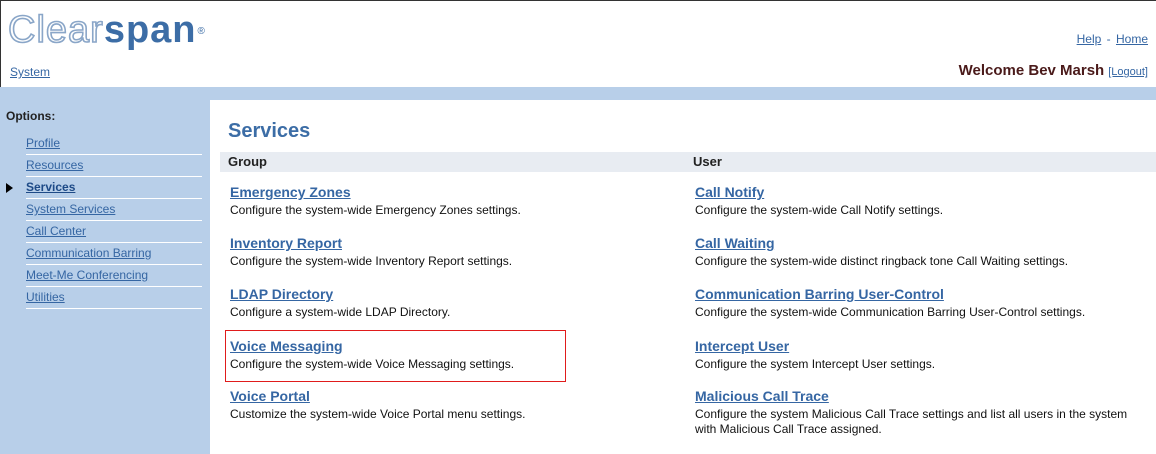  Describe the element at coordinates (450, 396) in the screenshot. I see `service-link: Voice Portal` at that location.